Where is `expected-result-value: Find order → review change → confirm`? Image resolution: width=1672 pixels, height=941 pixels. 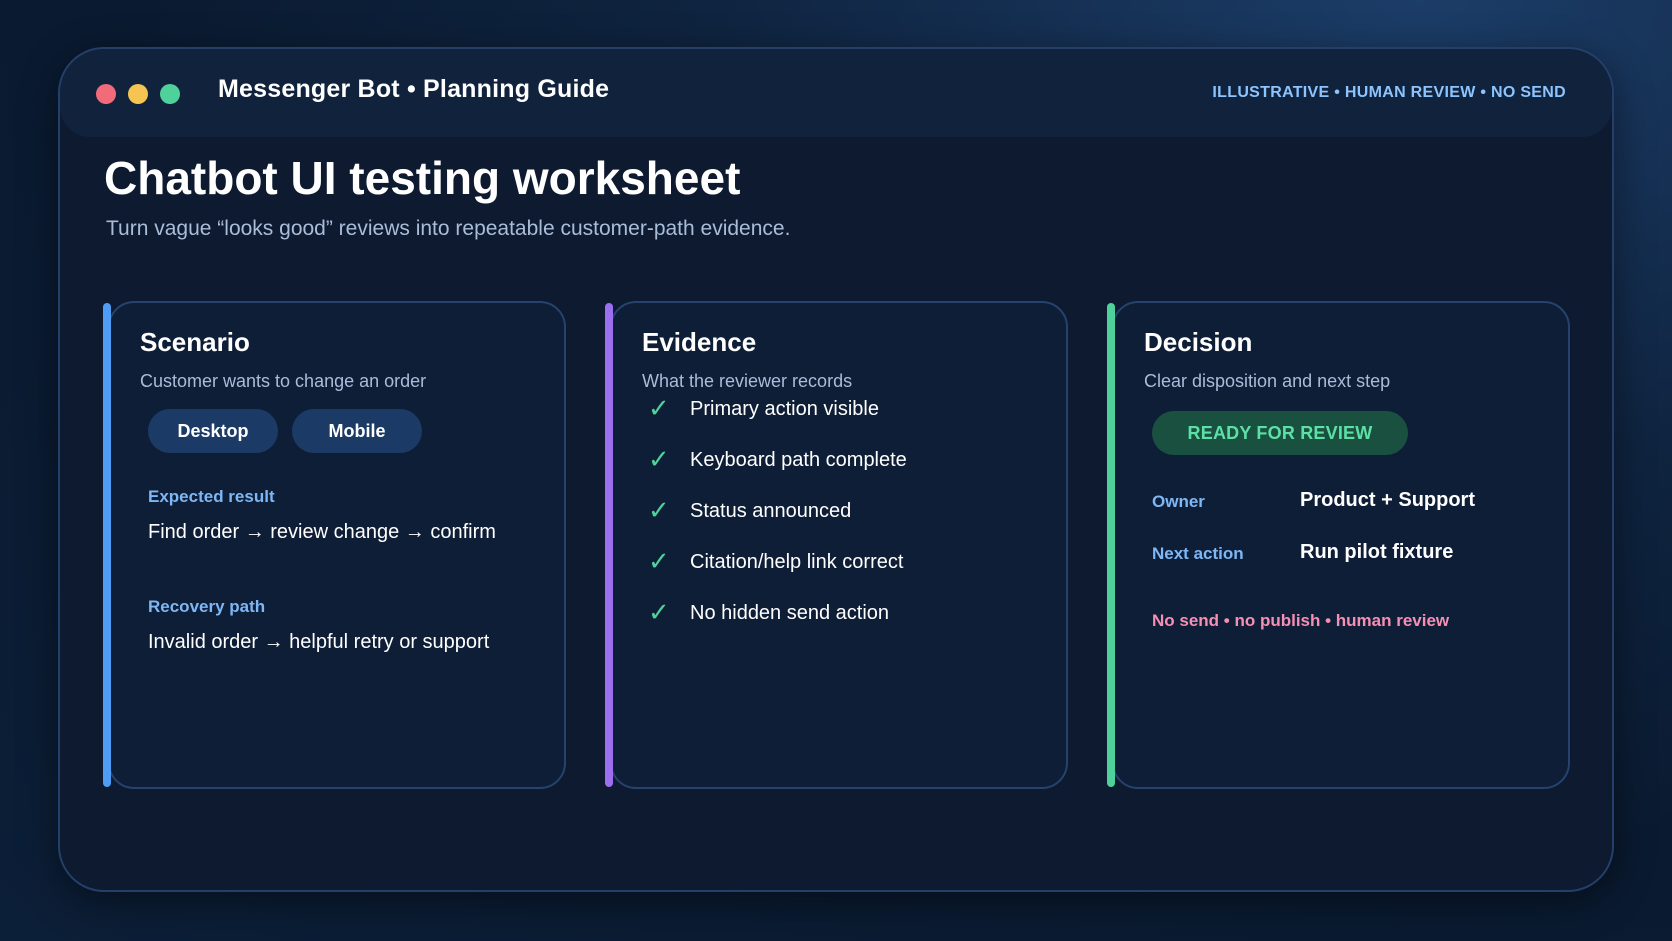 expected-result-value: Find order → review change → confirm is located at coordinates (322, 532).